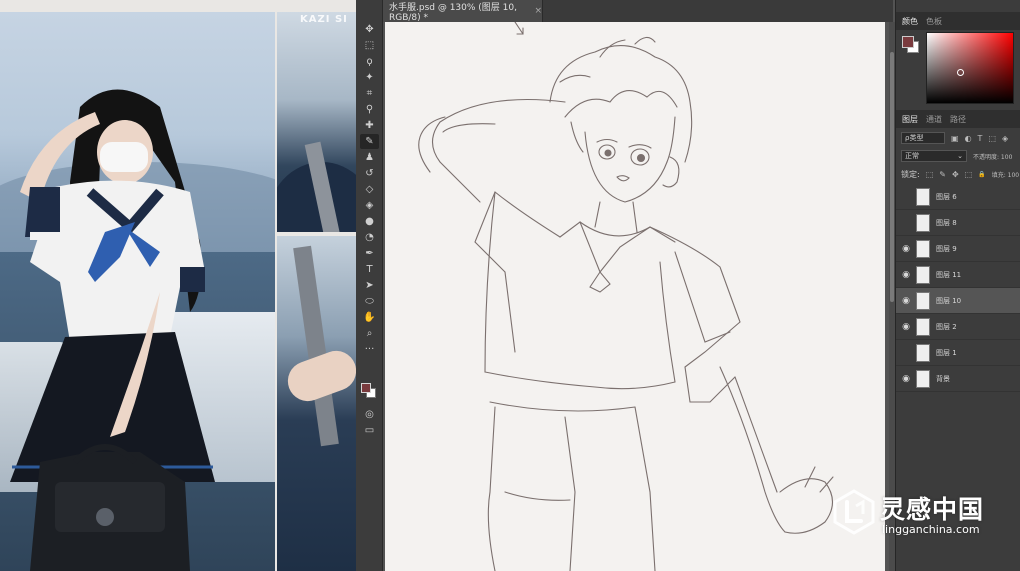 This screenshot has height=571, width=1020. What do you see at coordinates (369, 125) in the screenshot?
I see `healing-icon: ✚` at bounding box center [369, 125].